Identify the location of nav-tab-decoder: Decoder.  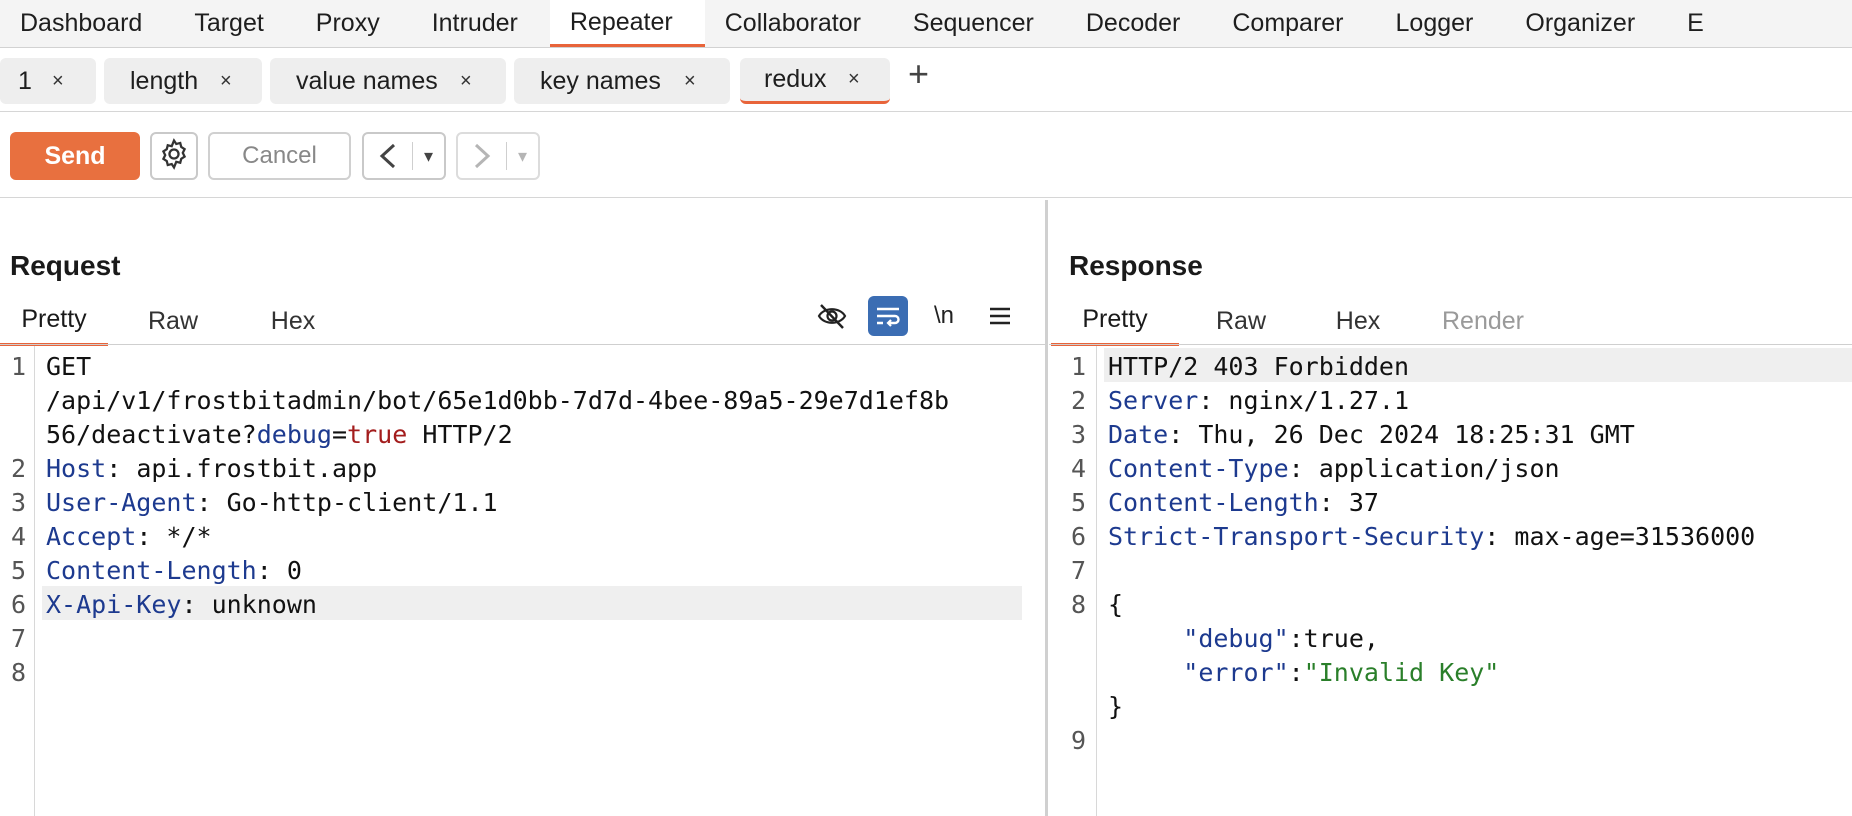
(1139, 23).